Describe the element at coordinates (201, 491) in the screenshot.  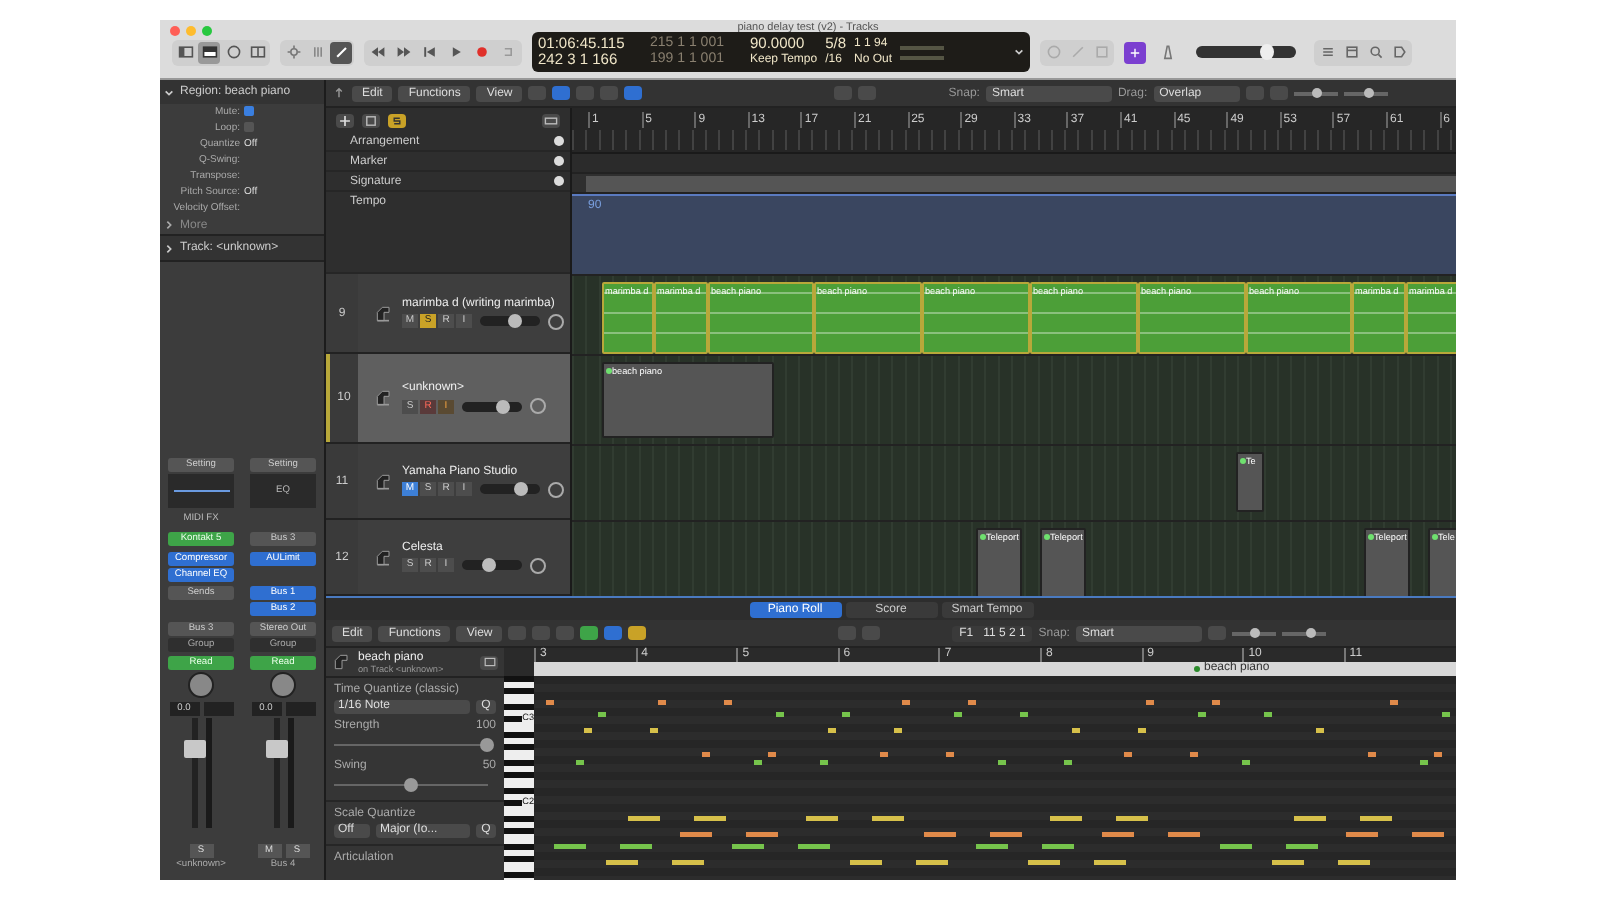
I see `eq-curve-drawing` at that location.